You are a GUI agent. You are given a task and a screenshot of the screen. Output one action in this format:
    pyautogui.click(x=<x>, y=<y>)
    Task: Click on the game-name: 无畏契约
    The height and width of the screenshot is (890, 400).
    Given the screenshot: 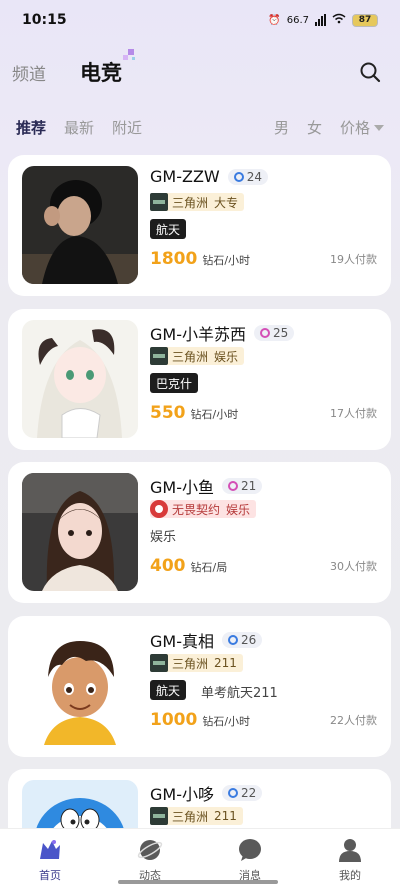 What is the action you would take?
    pyautogui.click(x=196, y=509)
    